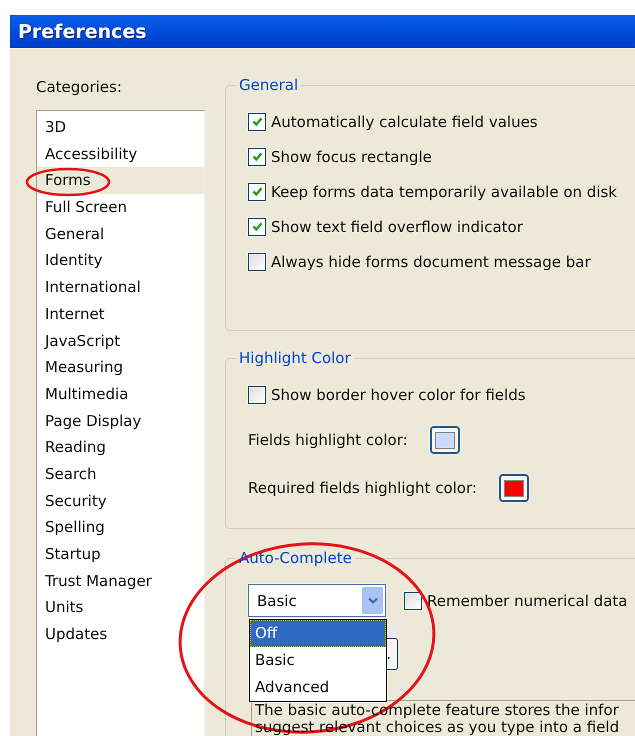 This screenshot has height=736, width=635. Describe the element at coordinates (120, 634) in the screenshot. I see `category-item: Updates` at that location.